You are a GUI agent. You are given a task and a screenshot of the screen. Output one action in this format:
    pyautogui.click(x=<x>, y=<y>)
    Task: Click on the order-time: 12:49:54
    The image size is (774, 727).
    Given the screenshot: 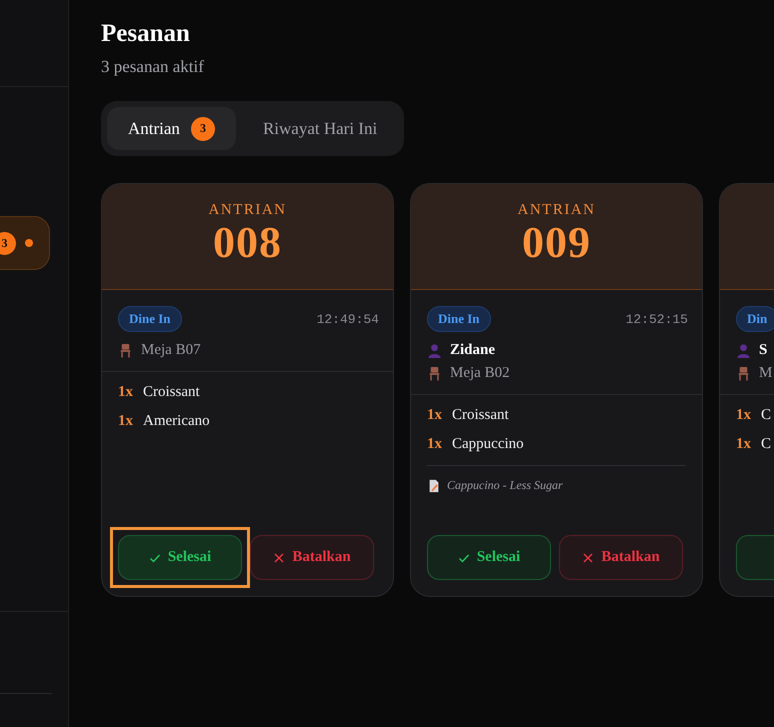 What is the action you would take?
    pyautogui.click(x=347, y=319)
    